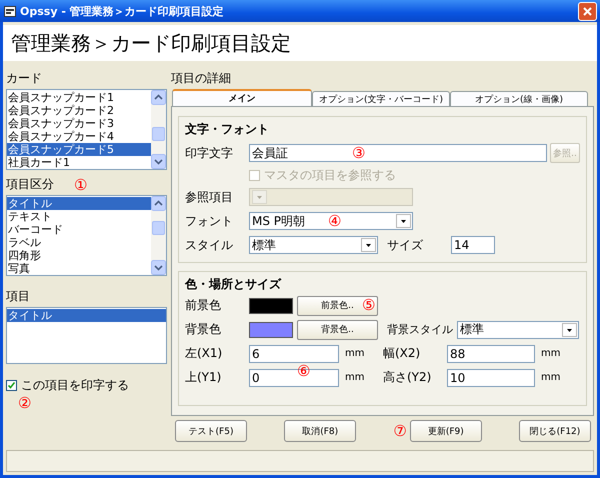 Image resolution: width=600 pixels, height=478 pixels. Describe the element at coordinates (11, 385) in the screenshot. I see `checkbox` at that location.